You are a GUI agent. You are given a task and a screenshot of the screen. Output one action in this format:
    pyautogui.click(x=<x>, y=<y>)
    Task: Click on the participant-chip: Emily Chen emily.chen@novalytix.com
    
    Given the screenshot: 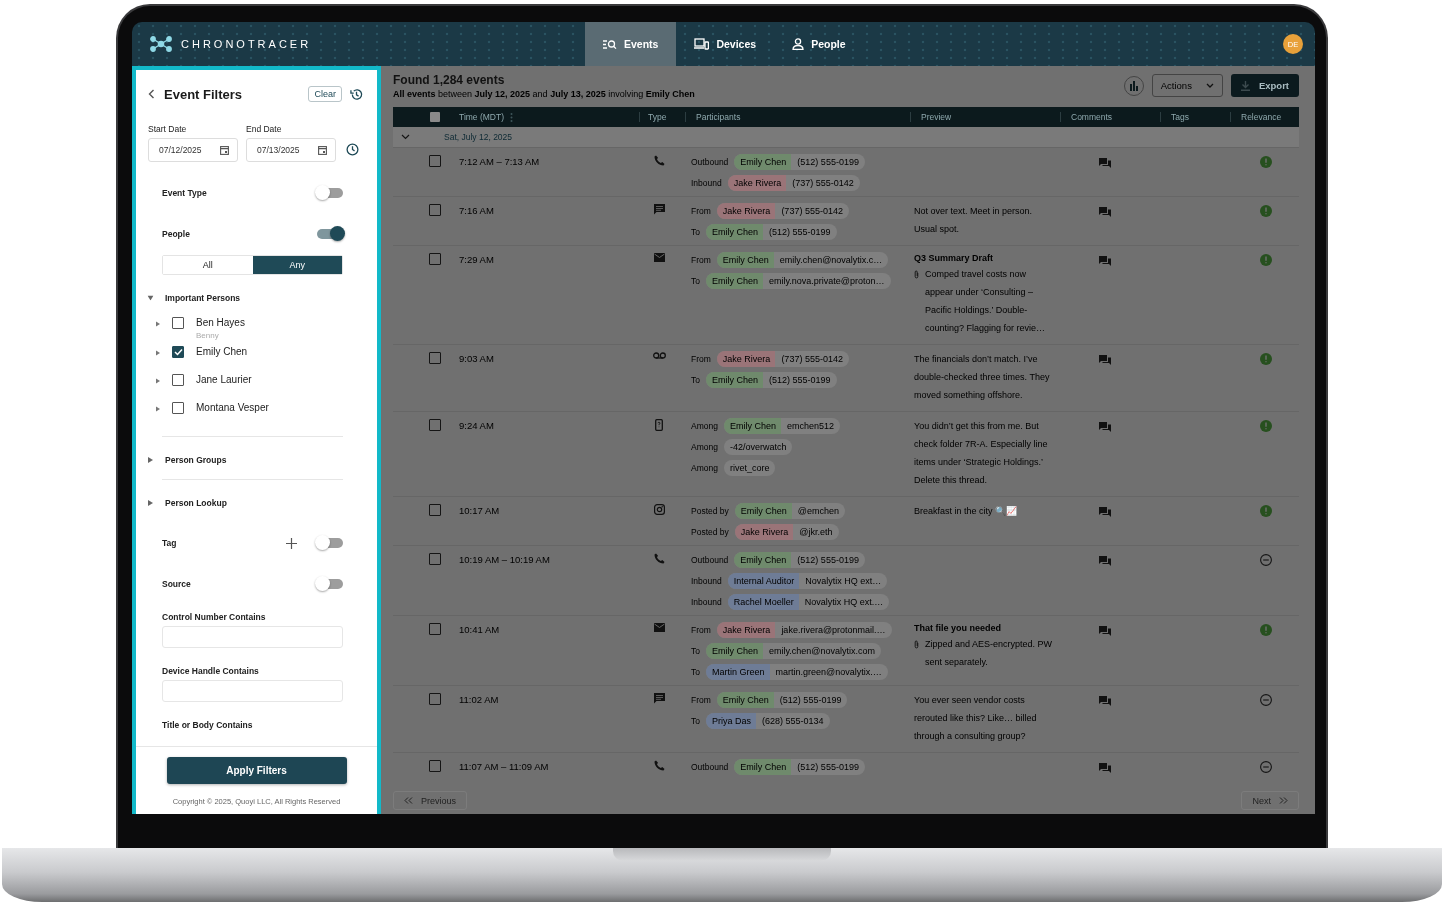 What is the action you would take?
    pyautogui.click(x=793, y=650)
    